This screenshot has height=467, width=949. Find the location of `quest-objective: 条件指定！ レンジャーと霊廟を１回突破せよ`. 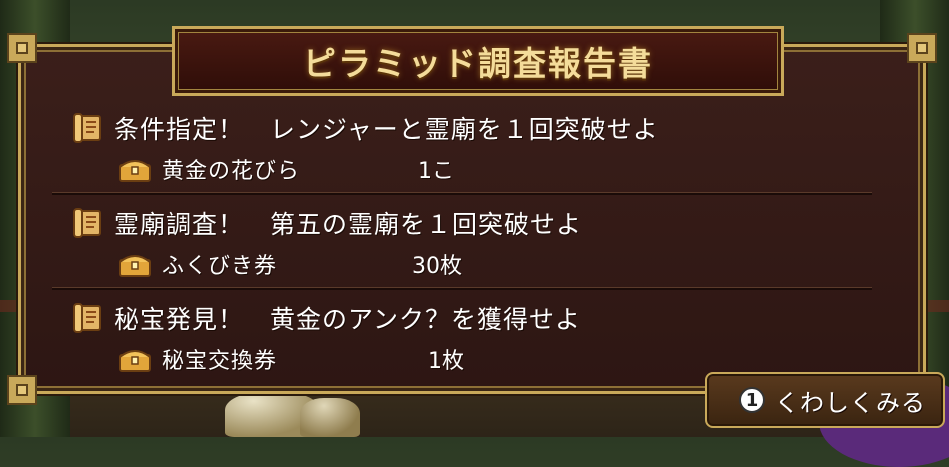

quest-objective: 条件指定！ レンジャーと霊廟を１回突破せよ is located at coordinates (386, 129).